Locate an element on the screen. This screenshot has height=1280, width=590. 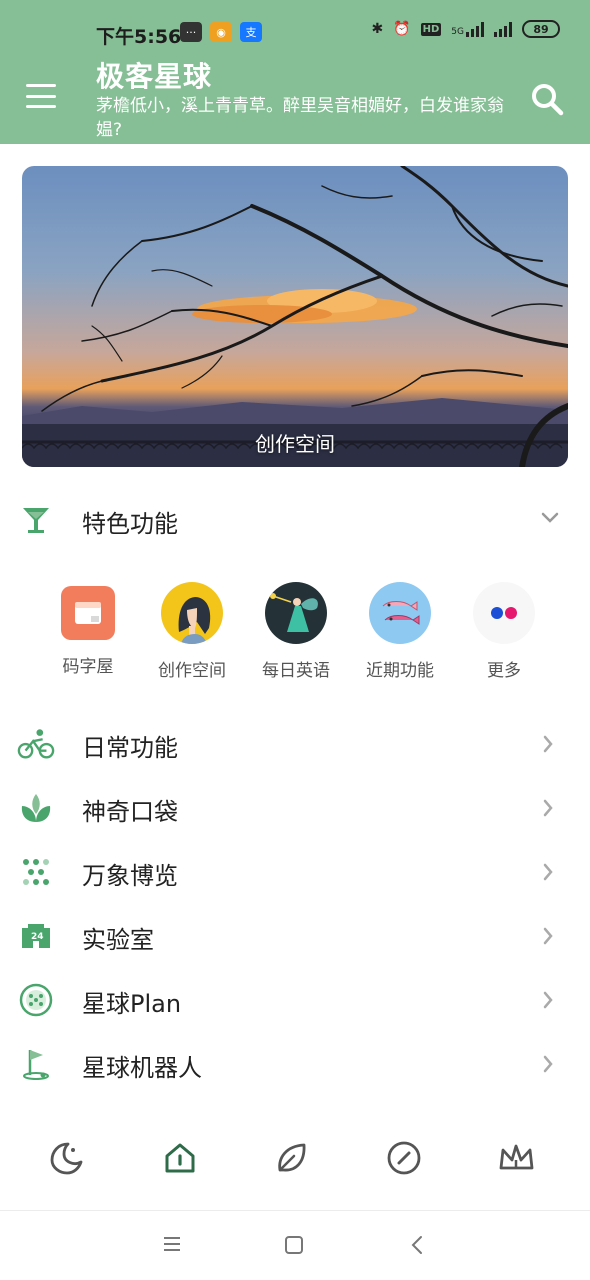
nav-home is located at coordinates (180, 1158).